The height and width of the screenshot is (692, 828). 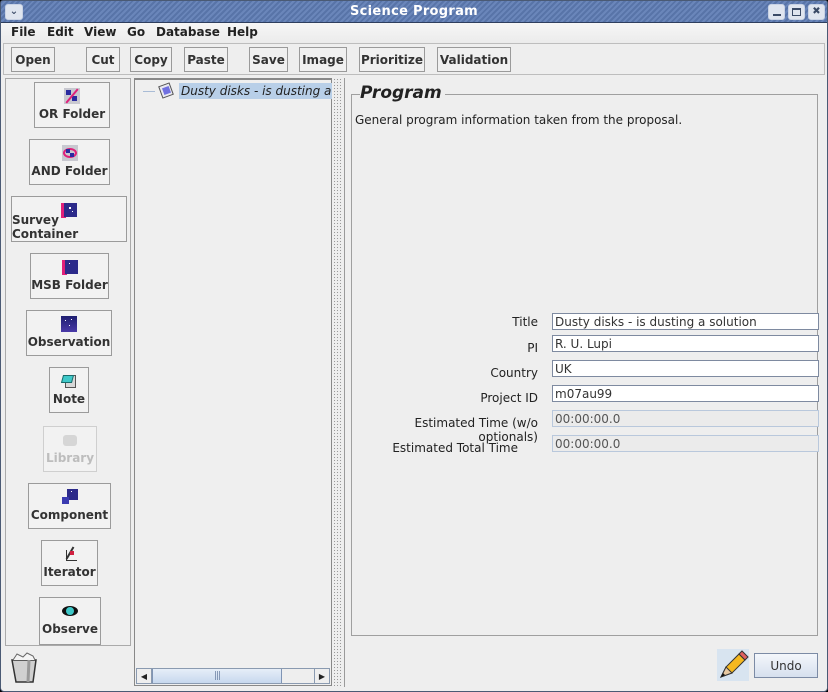 What do you see at coordinates (69, 267) in the screenshot?
I see `msb-folder-icon` at bounding box center [69, 267].